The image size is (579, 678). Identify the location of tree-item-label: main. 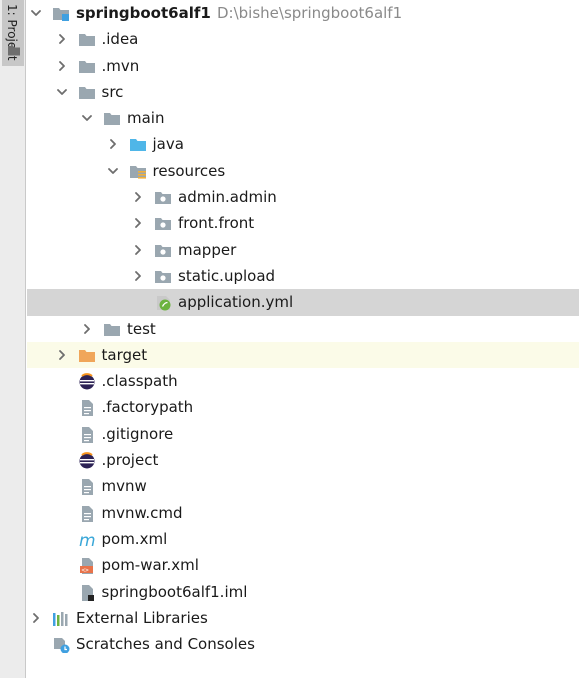
(146, 118).